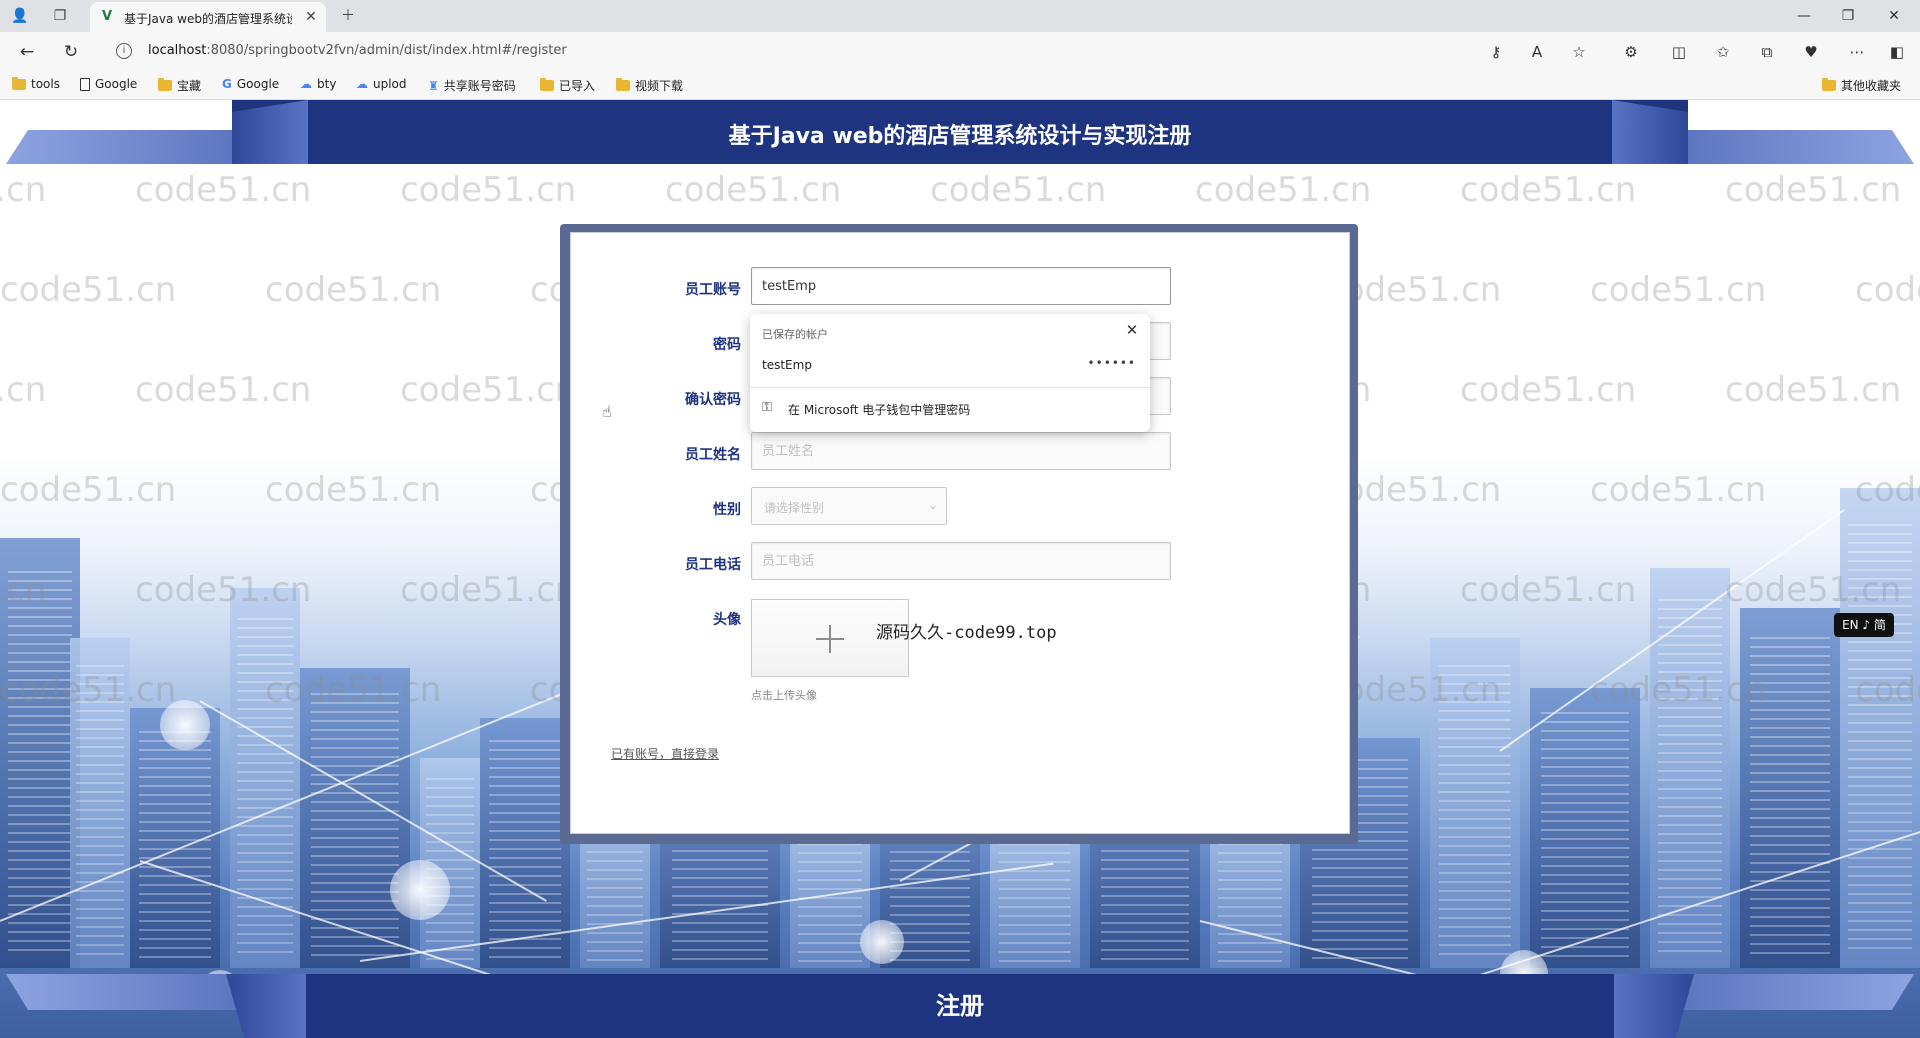 Image resolution: width=1920 pixels, height=1038 pixels. What do you see at coordinates (879, 409) in the screenshot?
I see `manage-passwords-link: 在 Microsoft 电子钱包中管理密码` at bounding box center [879, 409].